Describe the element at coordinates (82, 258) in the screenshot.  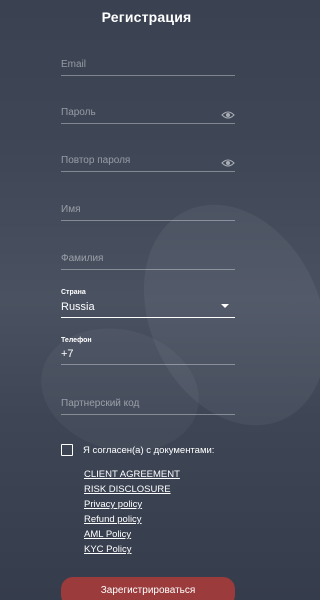
I see `last-name-placeholder: Фамилия` at that location.